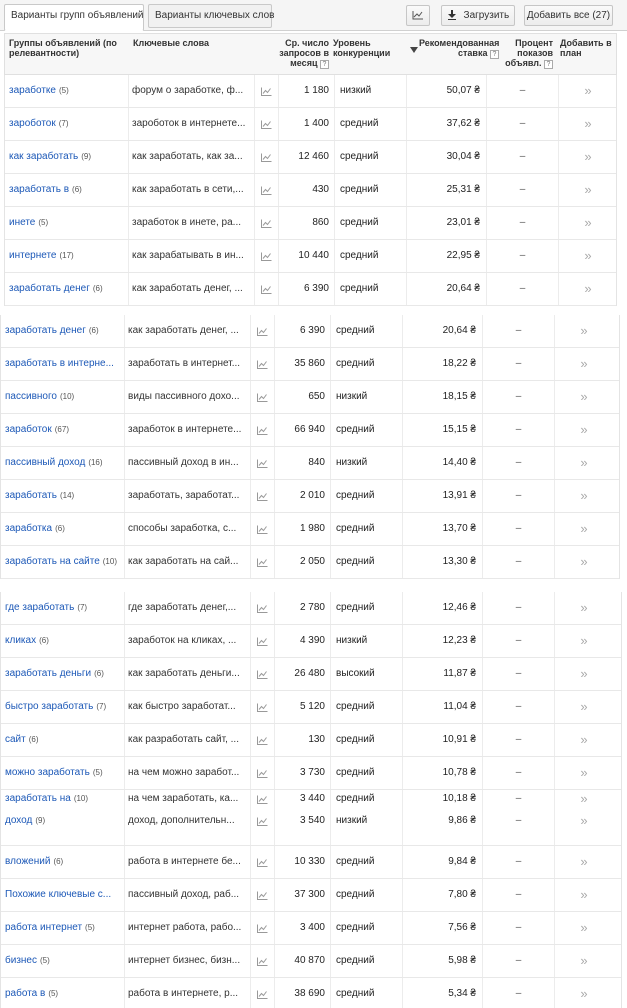 The height and width of the screenshot is (1008, 627). Describe the element at coordinates (548, 64) in the screenshot. I see `help-icon: ?` at that location.